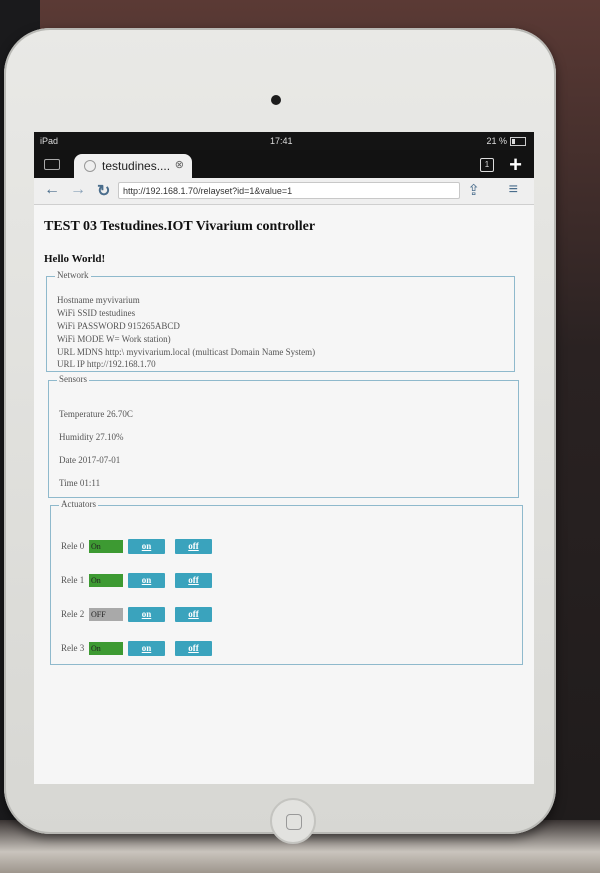  I want to click on battery-indicator: 21 %, so click(506, 141).